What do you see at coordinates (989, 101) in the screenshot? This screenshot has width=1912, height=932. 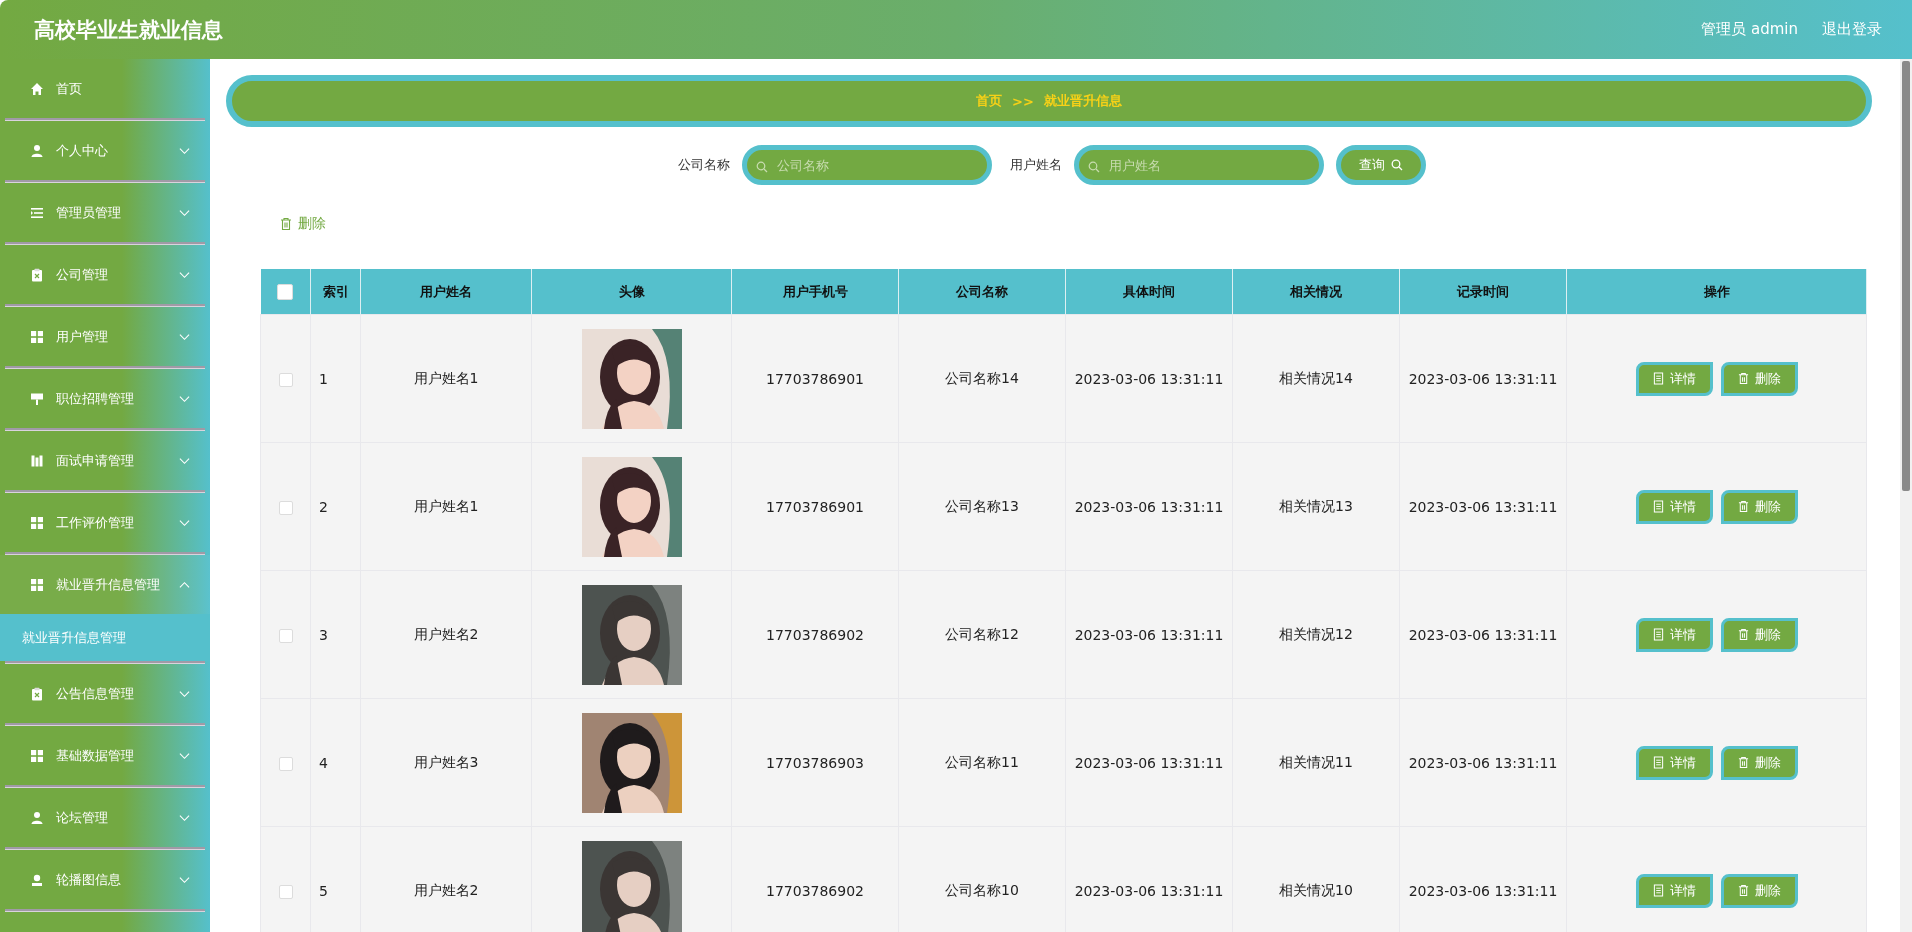 I see `breadcrumb-link: 首页` at bounding box center [989, 101].